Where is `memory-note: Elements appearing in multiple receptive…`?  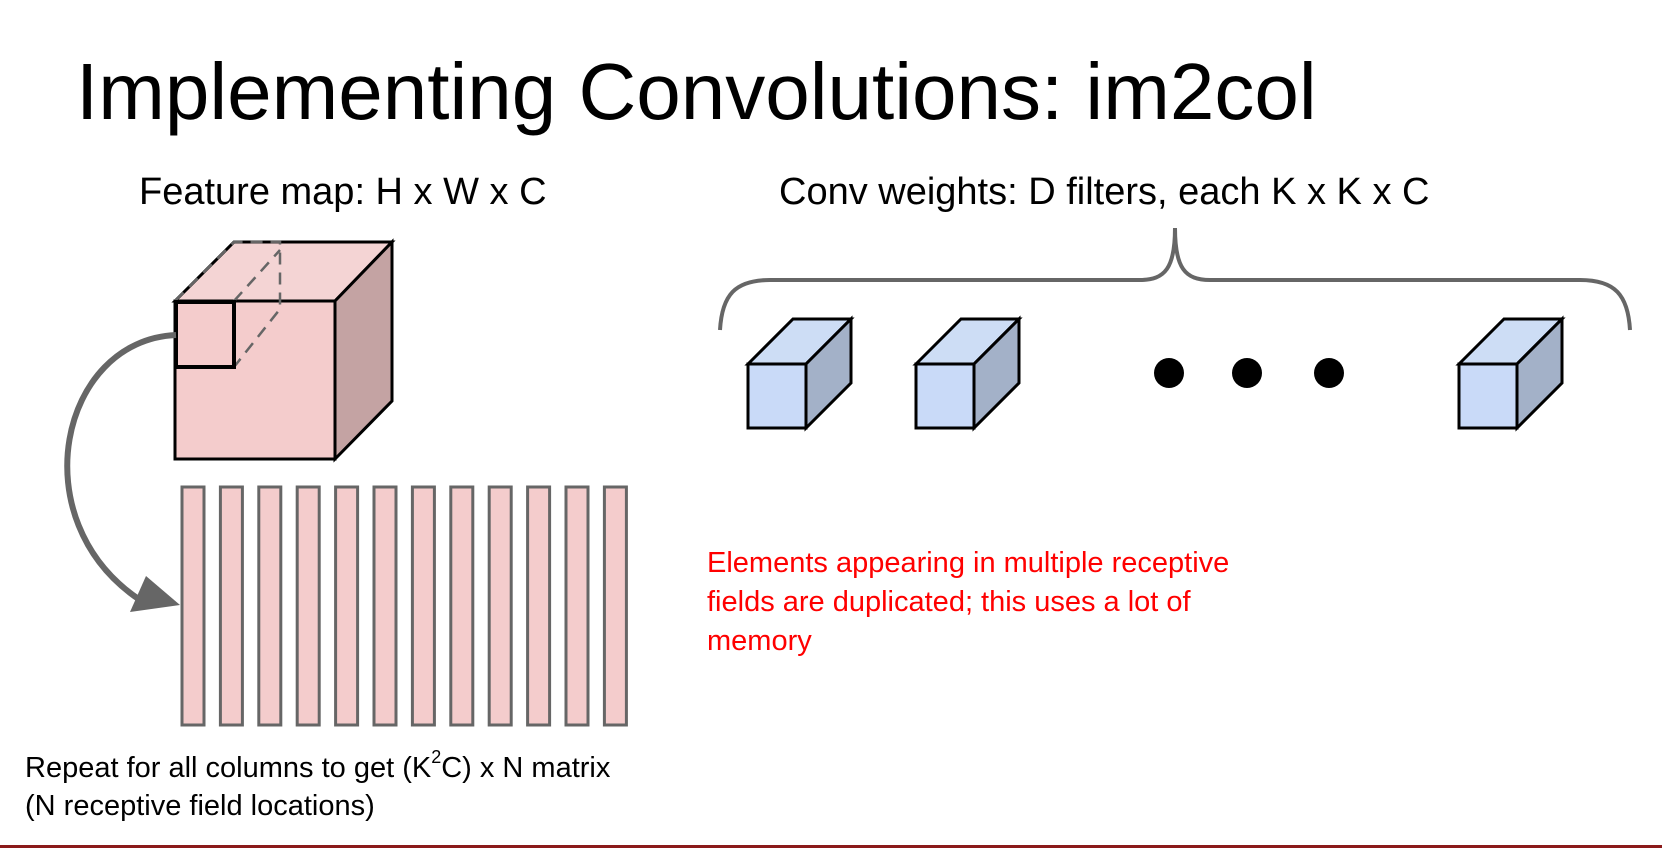 memory-note: Elements appearing in multiple receptive… is located at coordinates (968, 602).